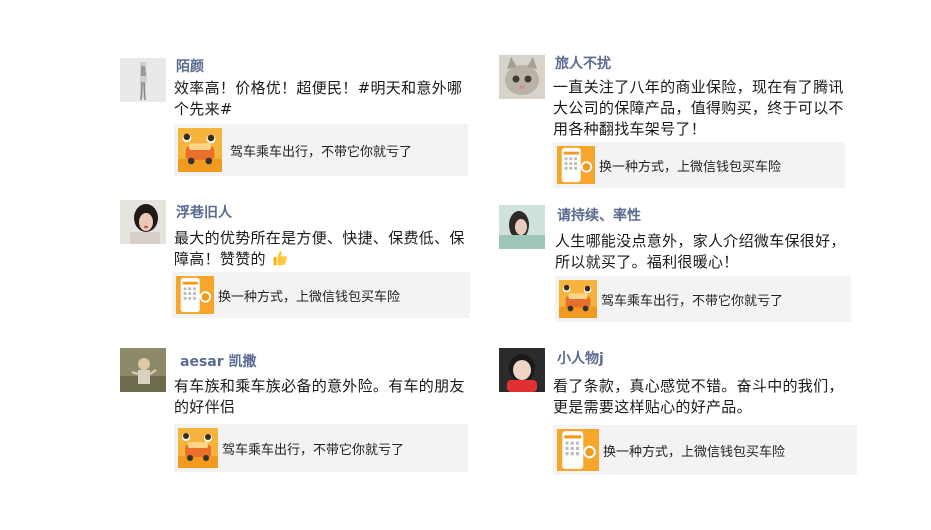  I want to click on author-name: 陌颜, so click(190, 67).